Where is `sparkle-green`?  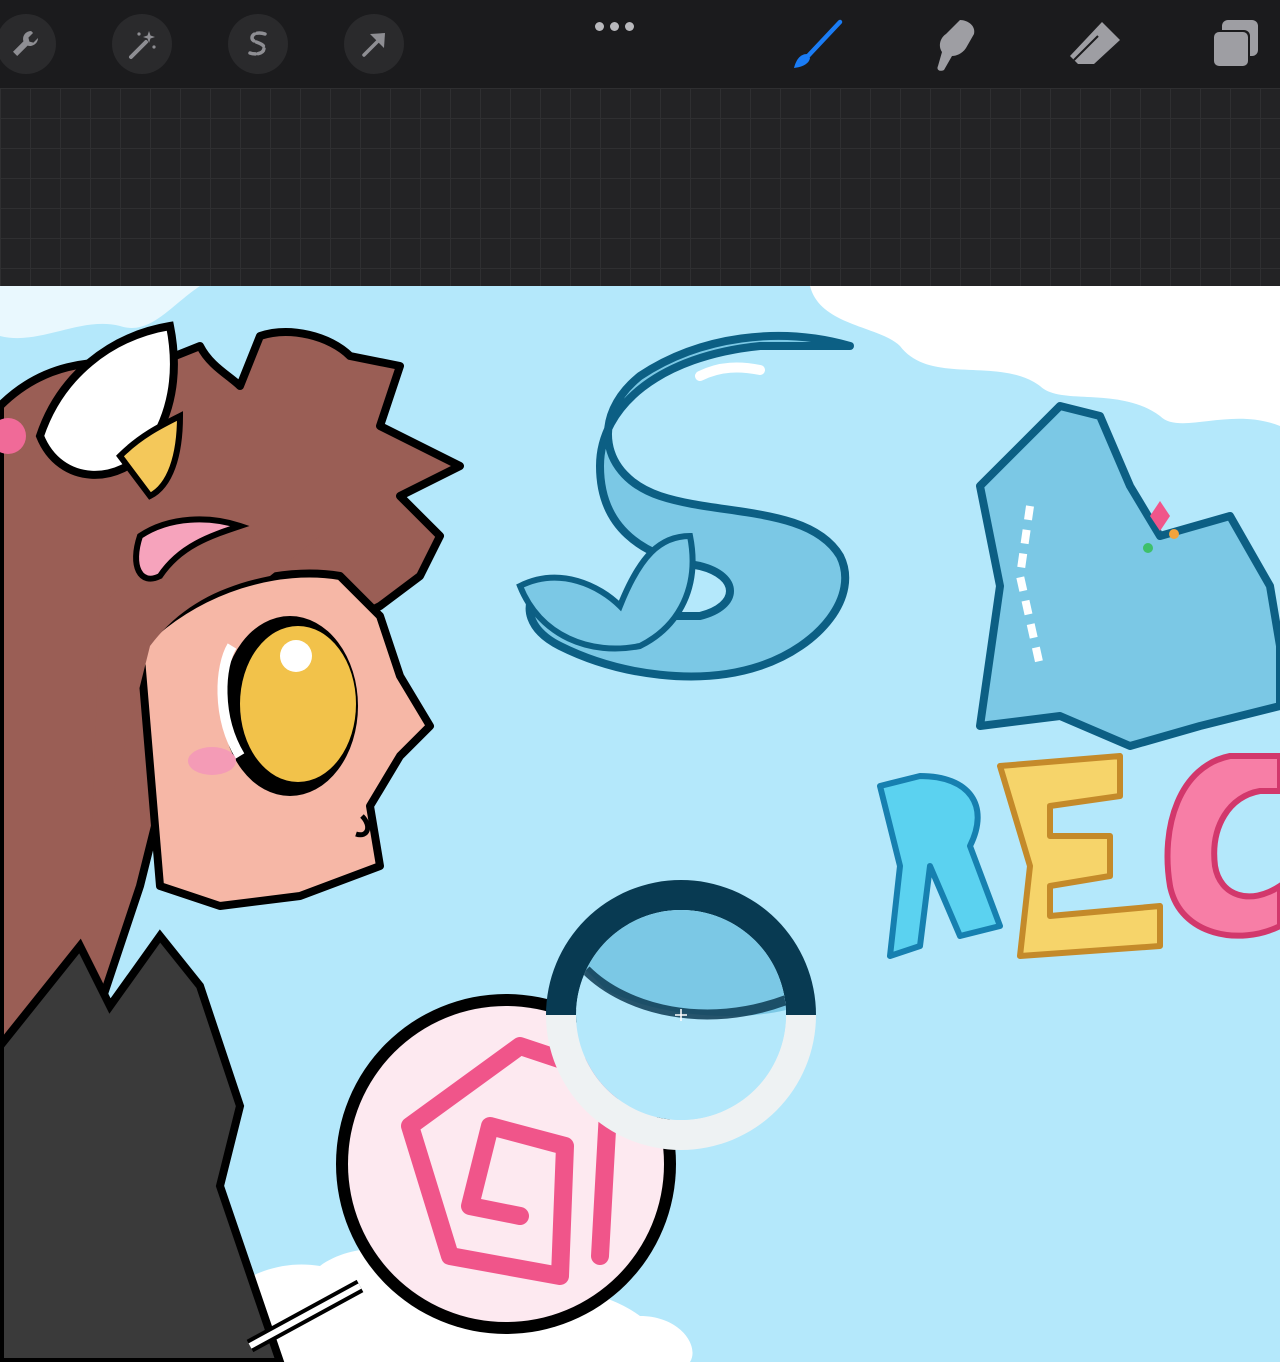 sparkle-green is located at coordinates (1148, 548).